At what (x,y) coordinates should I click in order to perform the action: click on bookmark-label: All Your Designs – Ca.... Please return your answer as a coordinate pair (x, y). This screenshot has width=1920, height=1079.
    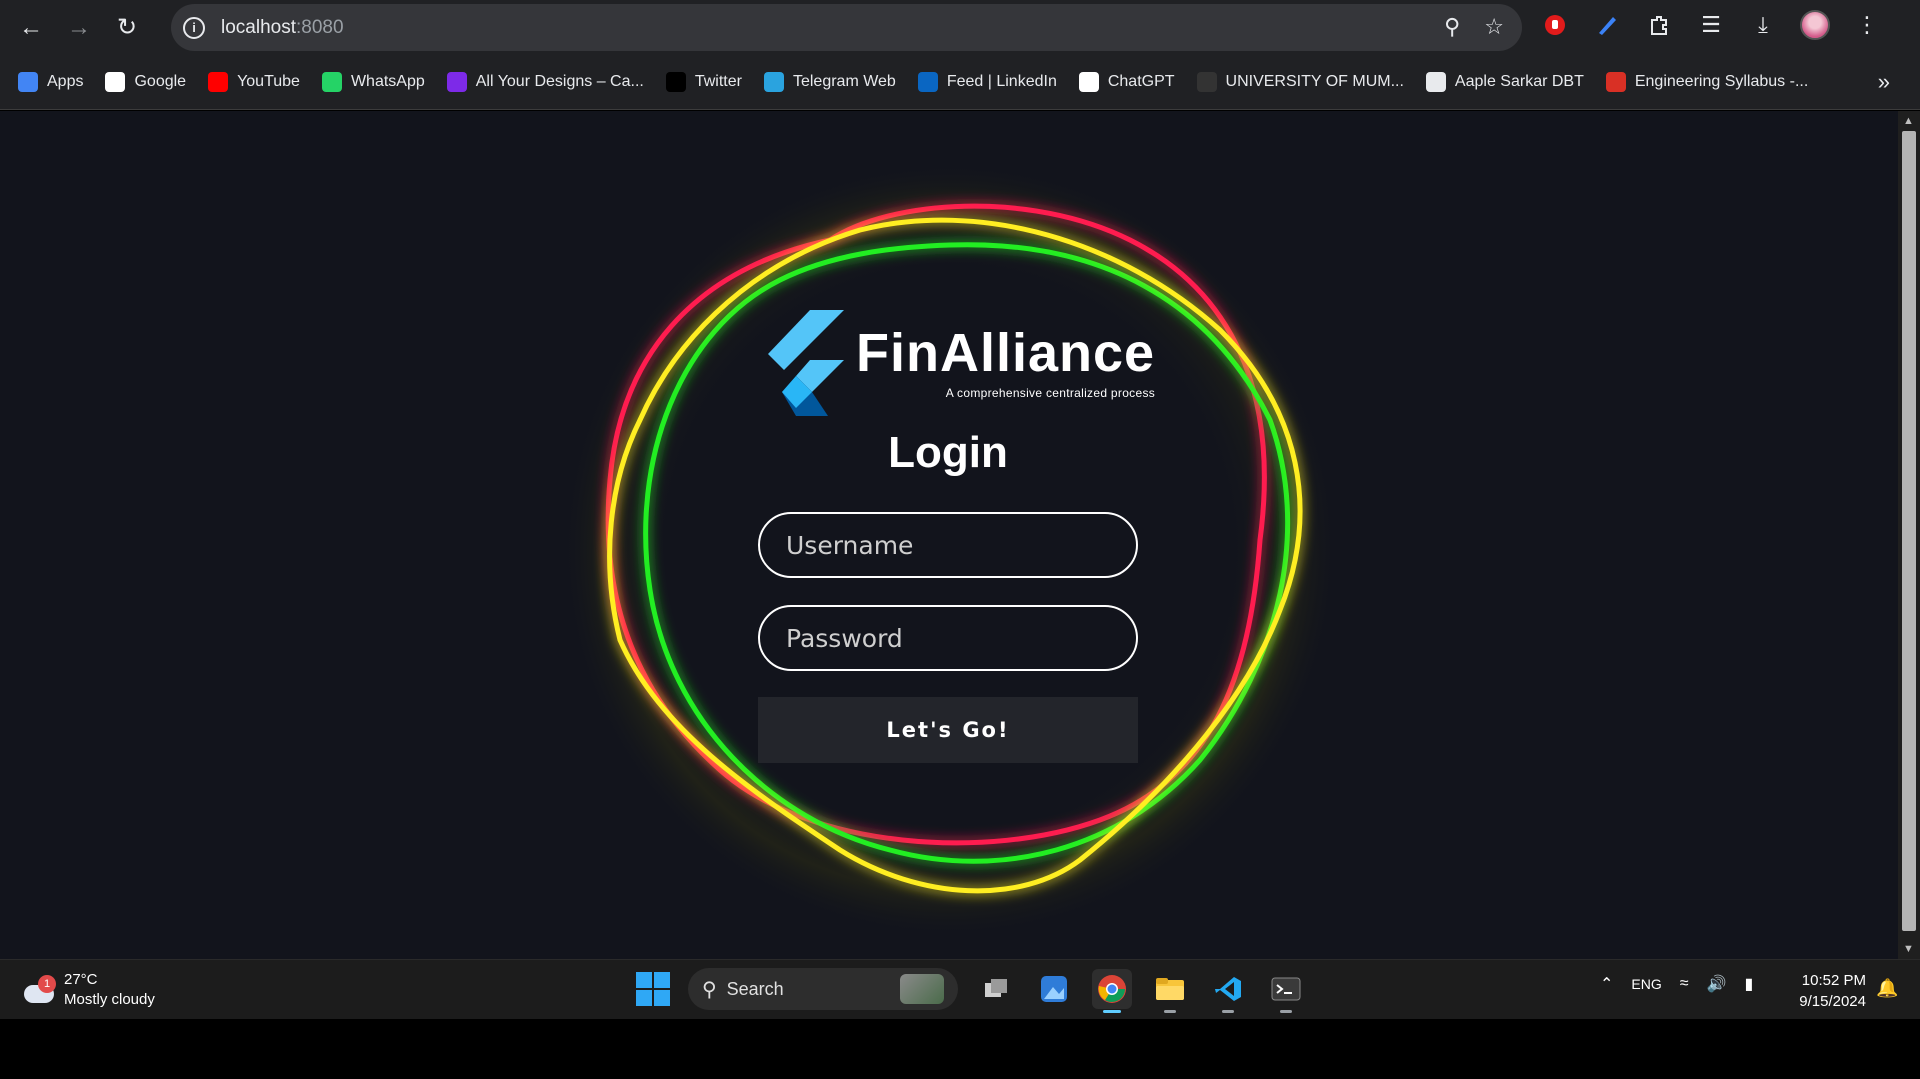
    Looking at the image, I should click on (559, 81).